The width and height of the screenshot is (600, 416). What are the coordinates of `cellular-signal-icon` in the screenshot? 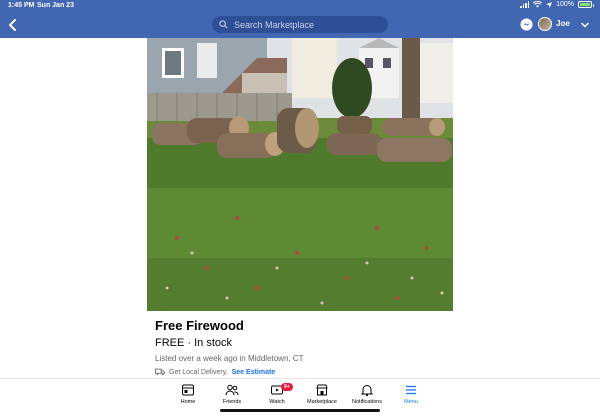 It's located at (525, 4).